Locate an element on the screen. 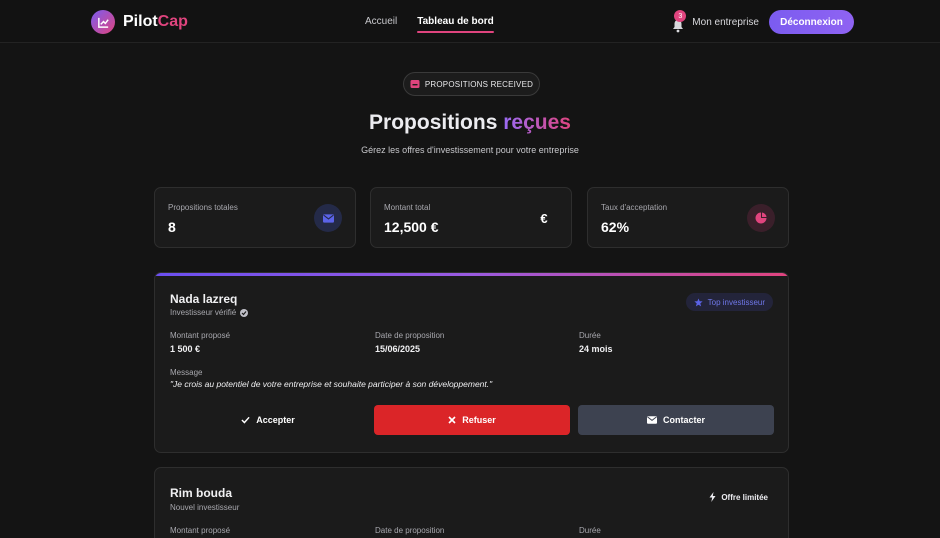 This screenshot has width=940, height=538. top-investor-label: Top investisseur is located at coordinates (736, 302).